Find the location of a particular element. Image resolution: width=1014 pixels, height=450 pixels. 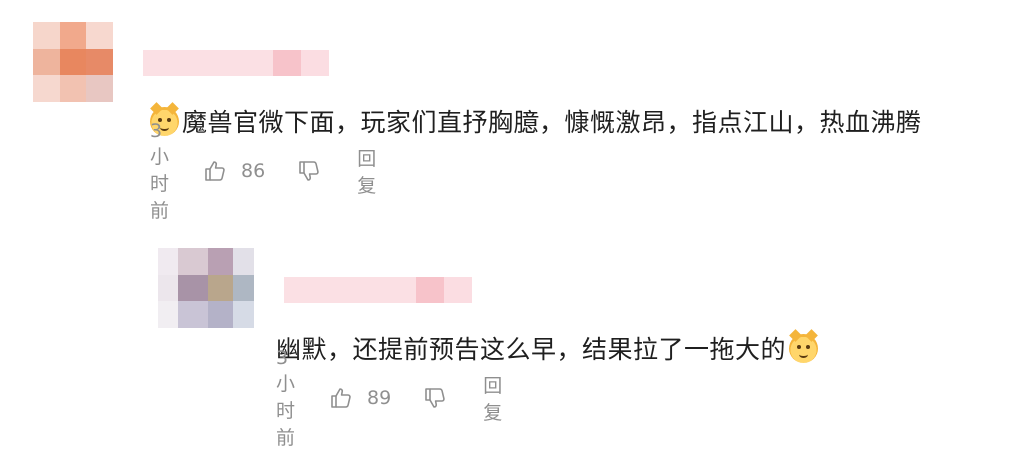

like-count: 89 is located at coordinates (379, 398).